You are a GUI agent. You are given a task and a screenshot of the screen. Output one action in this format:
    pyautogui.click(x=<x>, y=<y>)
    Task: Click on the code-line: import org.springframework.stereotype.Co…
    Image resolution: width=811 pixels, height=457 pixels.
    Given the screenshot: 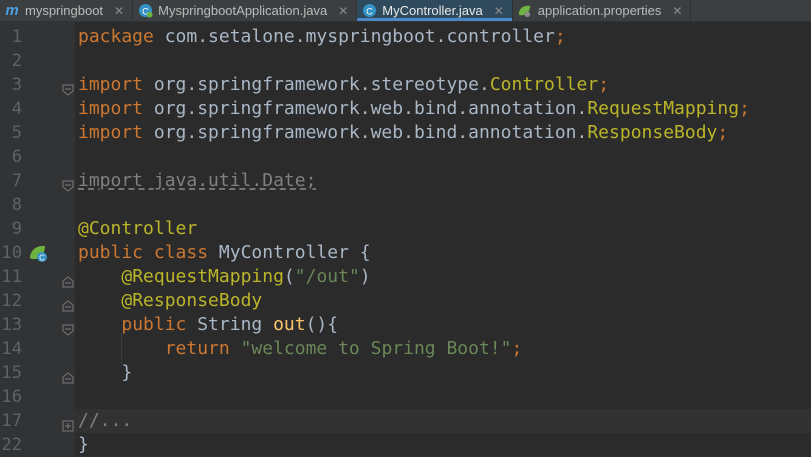 What is the action you would take?
    pyautogui.click(x=443, y=85)
    